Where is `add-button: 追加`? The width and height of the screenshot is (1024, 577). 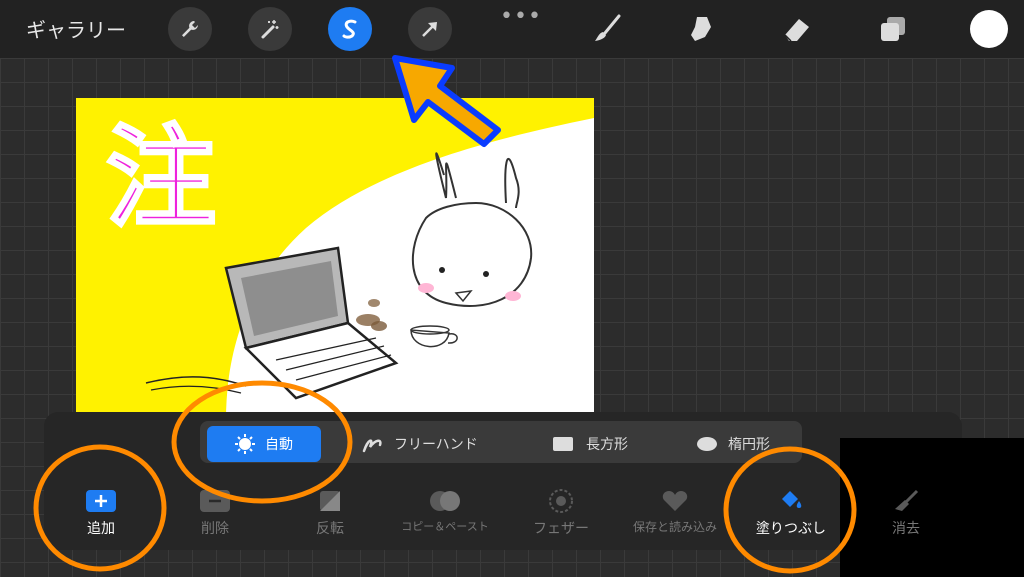 add-button: 追加 is located at coordinates (101, 513).